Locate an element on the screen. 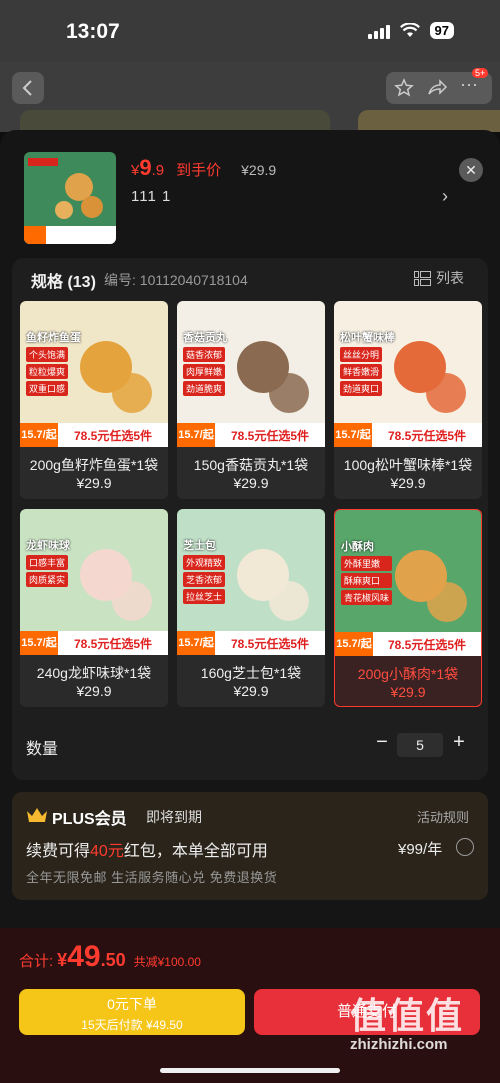  crown-icon is located at coordinates (37, 815).